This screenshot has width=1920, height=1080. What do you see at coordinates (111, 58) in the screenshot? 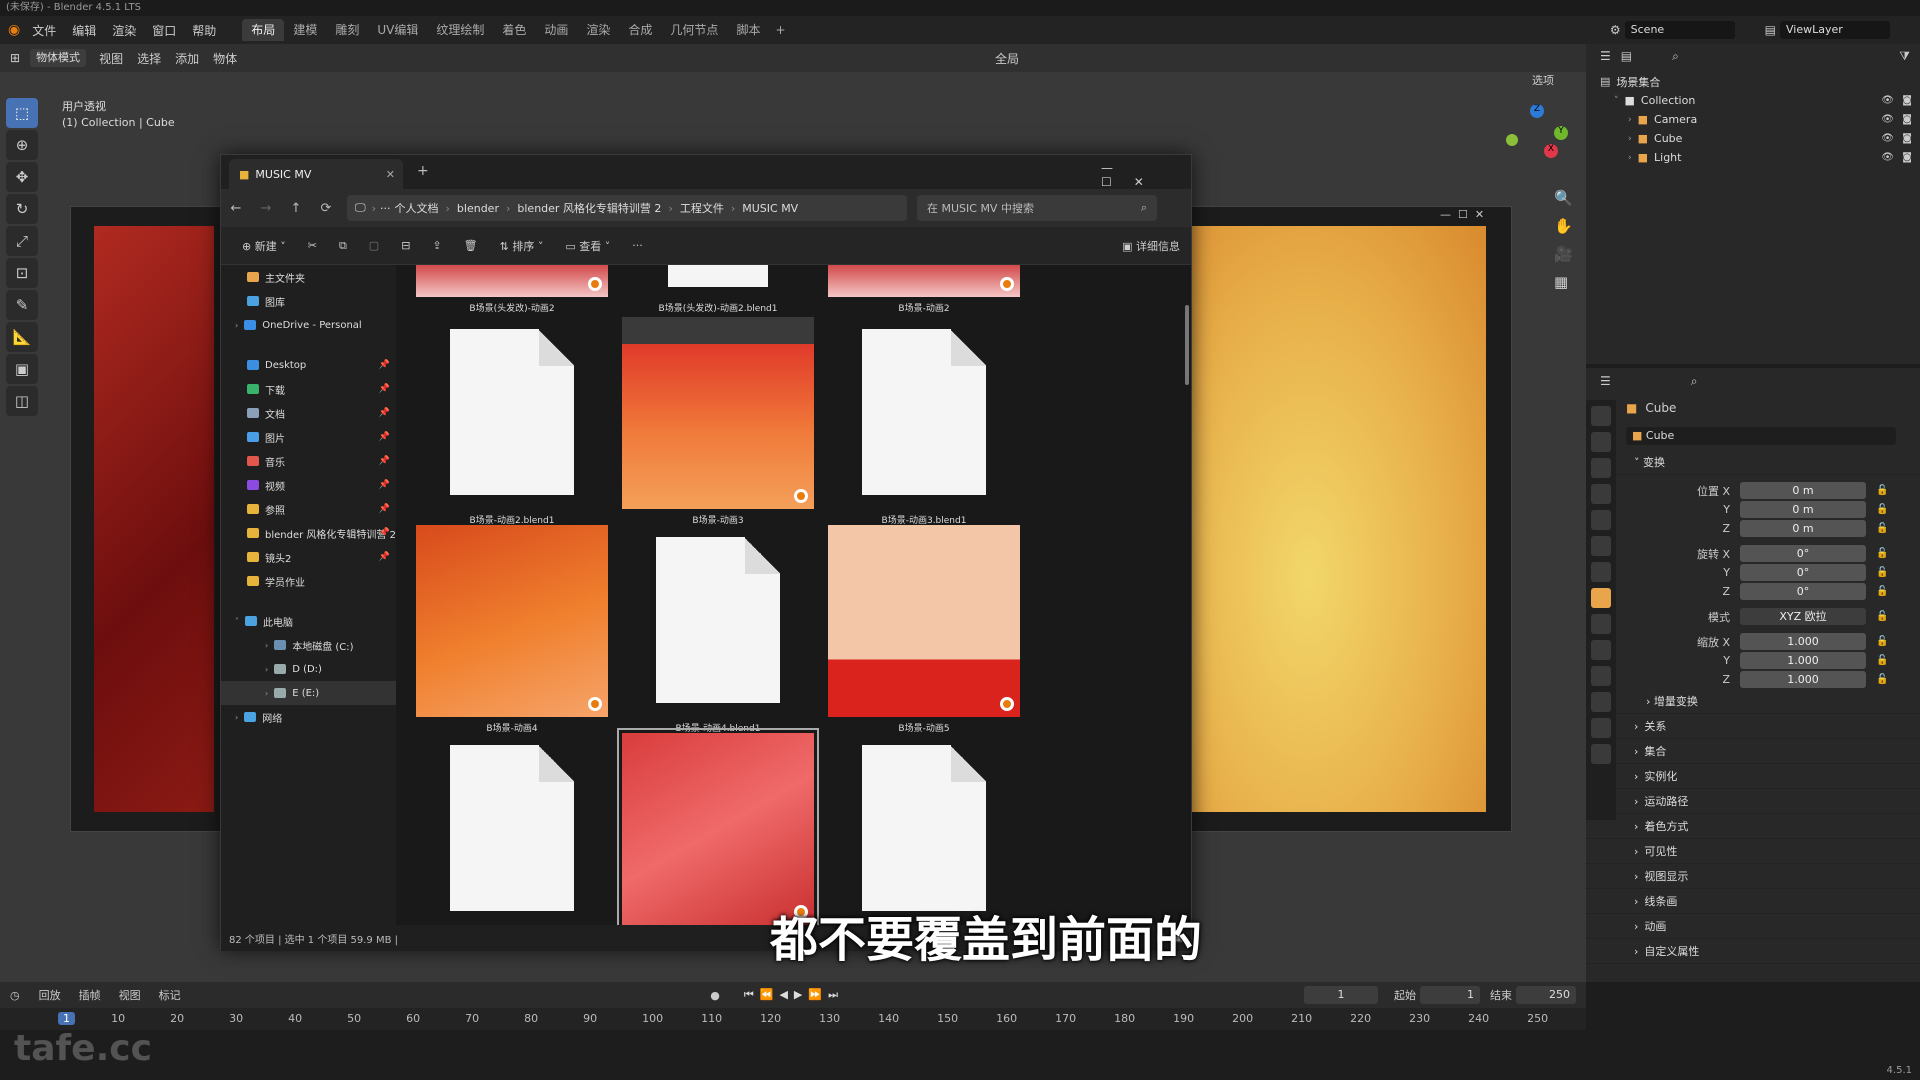
I see `viewport-menu: 视图` at bounding box center [111, 58].